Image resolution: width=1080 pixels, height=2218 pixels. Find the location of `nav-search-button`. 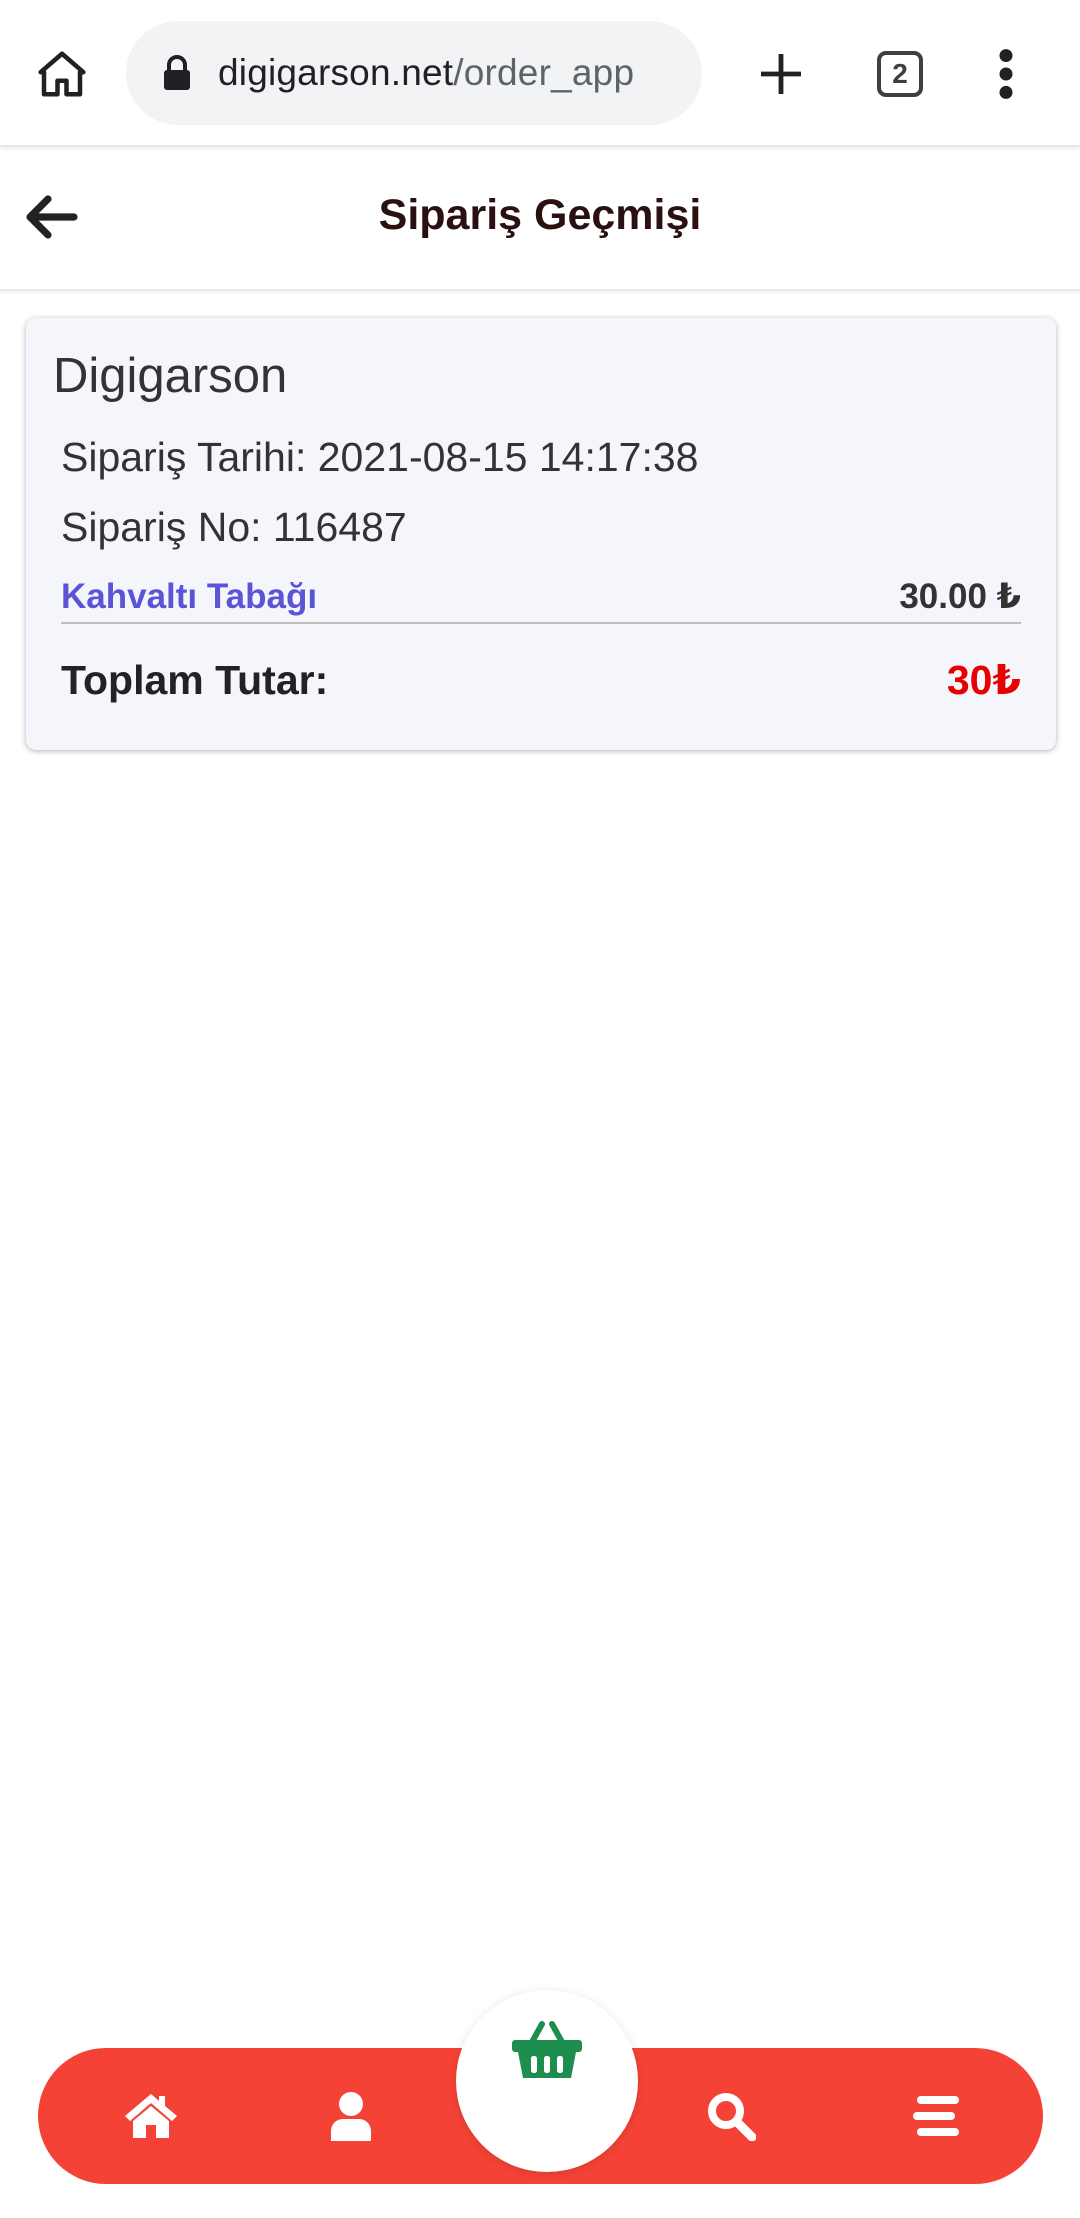

nav-search-button is located at coordinates (731, 2116).